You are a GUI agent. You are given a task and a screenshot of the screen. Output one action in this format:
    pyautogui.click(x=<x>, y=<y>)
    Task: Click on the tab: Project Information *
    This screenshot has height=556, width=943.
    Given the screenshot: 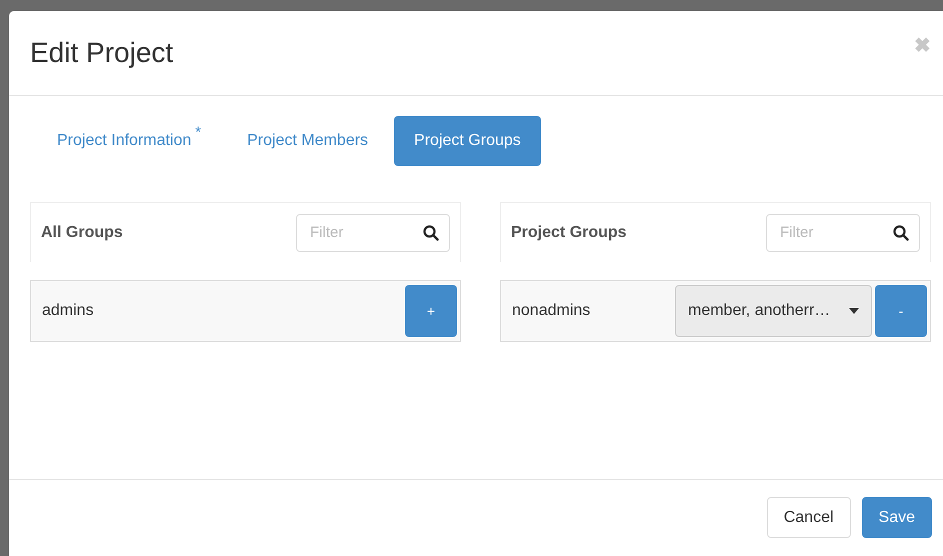 What is the action you would take?
    pyautogui.click(x=129, y=141)
    